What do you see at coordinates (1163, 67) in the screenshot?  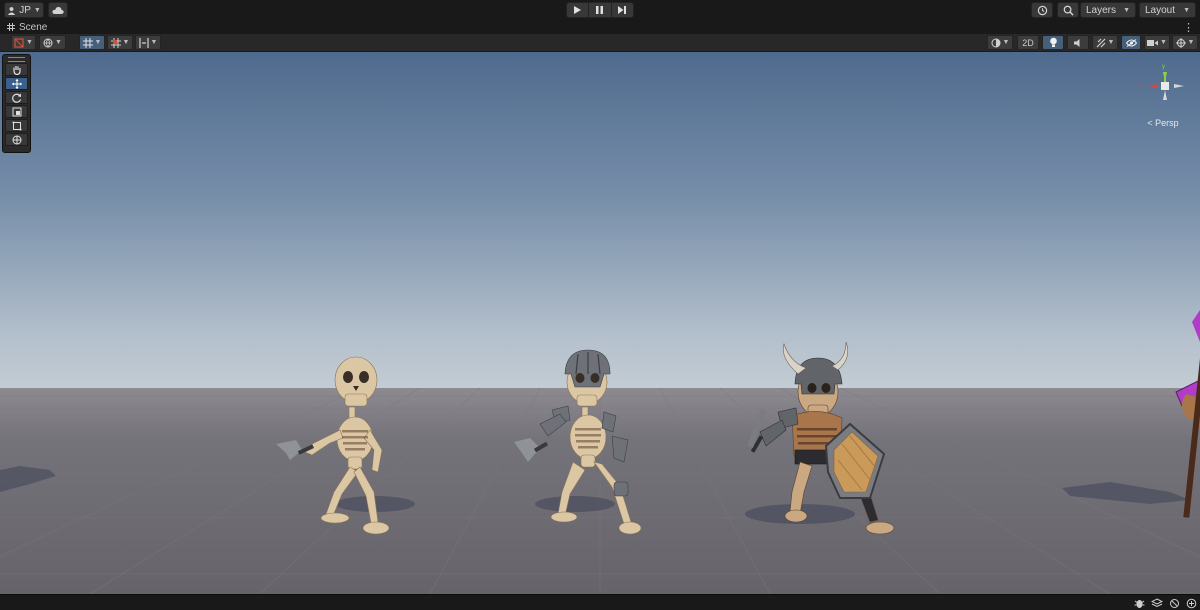 I see `y-axis-label: y` at bounding box center [1163, 67].